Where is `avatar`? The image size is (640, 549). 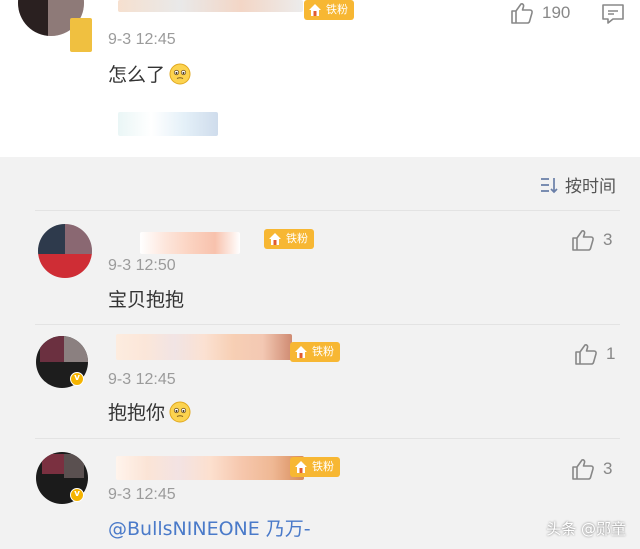 avatar is located at coordinates (65, 251).